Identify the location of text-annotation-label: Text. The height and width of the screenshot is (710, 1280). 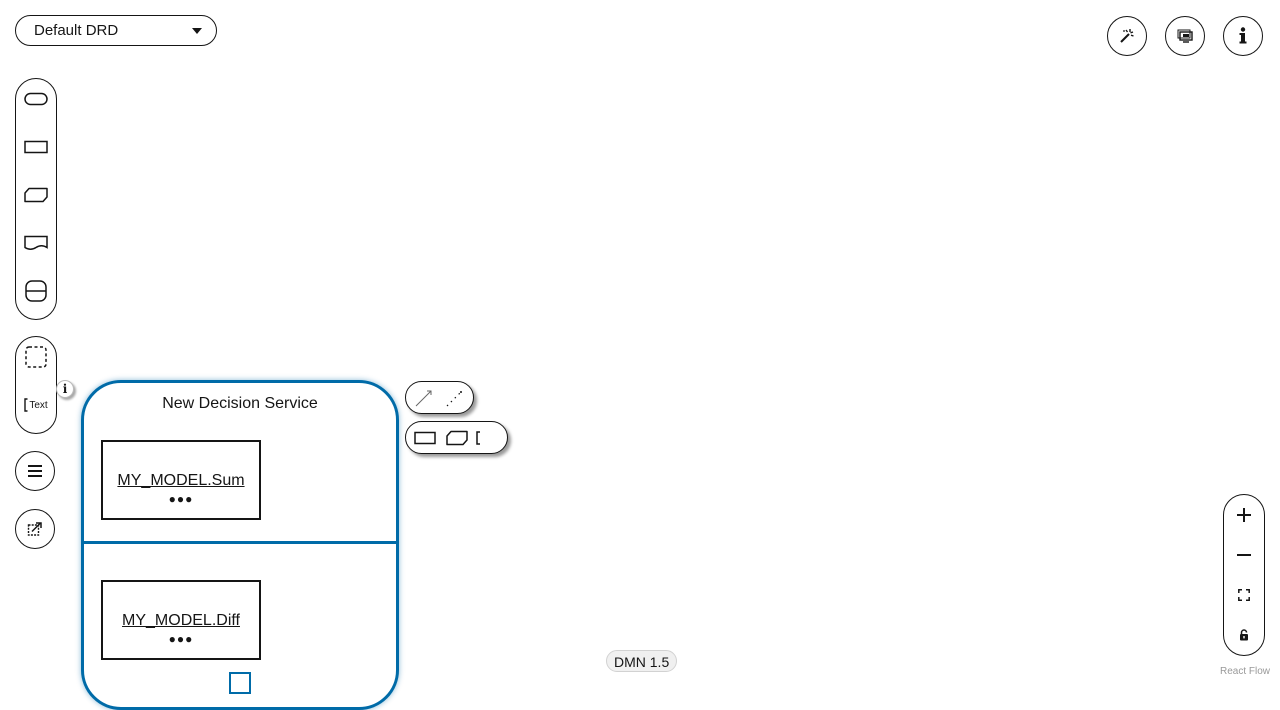
(38, 405).